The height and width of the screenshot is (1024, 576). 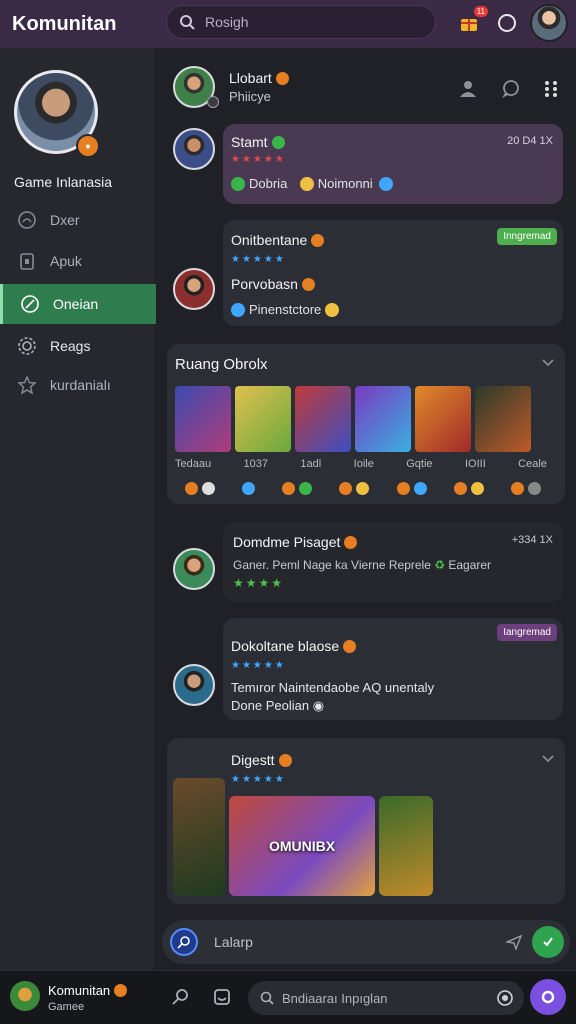 What do you see at coordinates (291, 312) in the screenshot?
I see `post-chip: Pinenstctore` at bounding box center [291, 312].